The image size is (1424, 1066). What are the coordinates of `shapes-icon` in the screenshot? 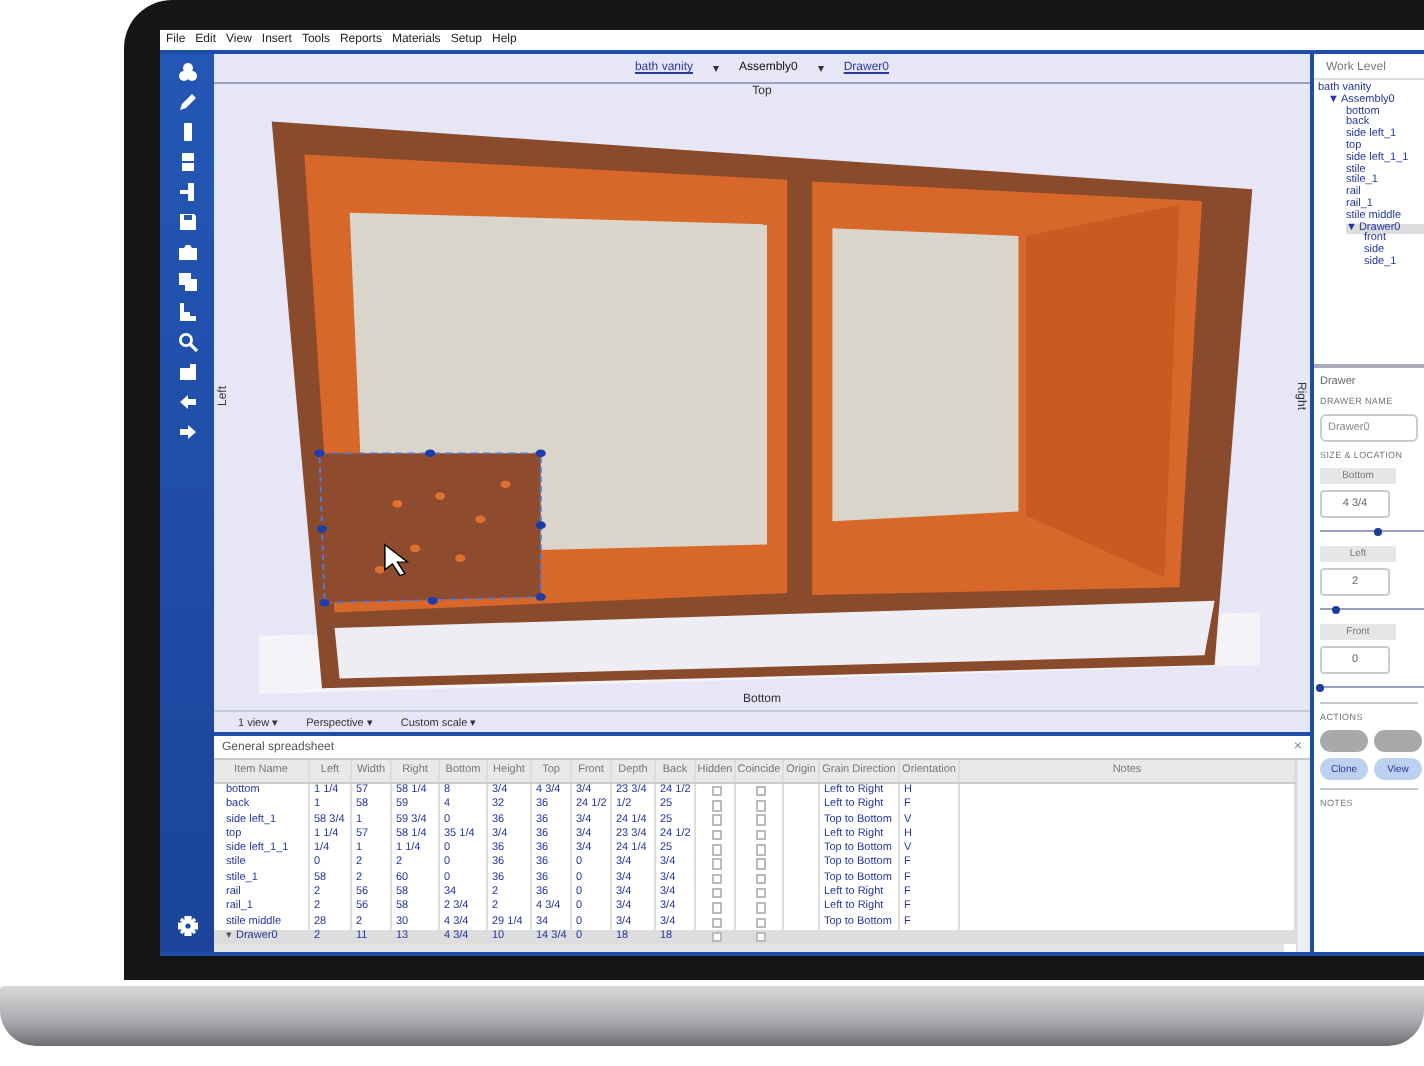 It's located at (187, 72).